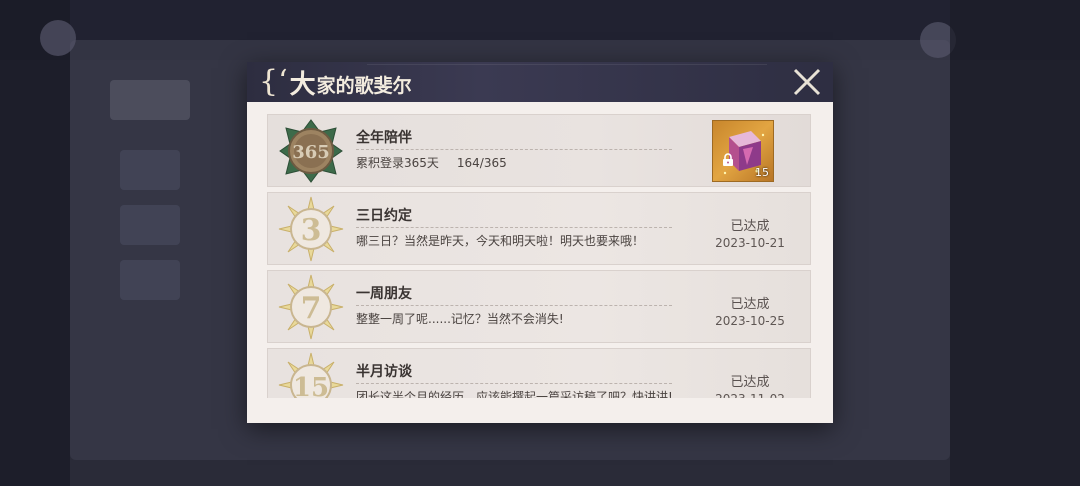 This screenshot has height=486, width=1080. I want to click on achievement-title: 三日约定, so click(384, 216).